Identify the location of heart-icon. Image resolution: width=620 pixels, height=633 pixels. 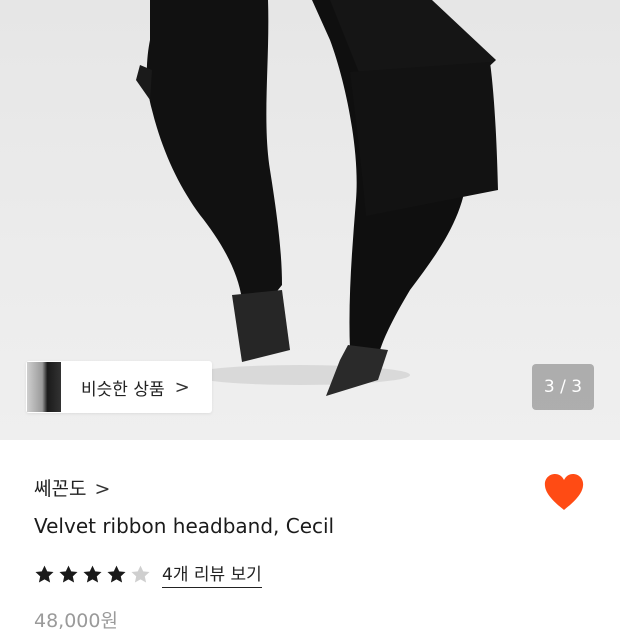
(564, 492).